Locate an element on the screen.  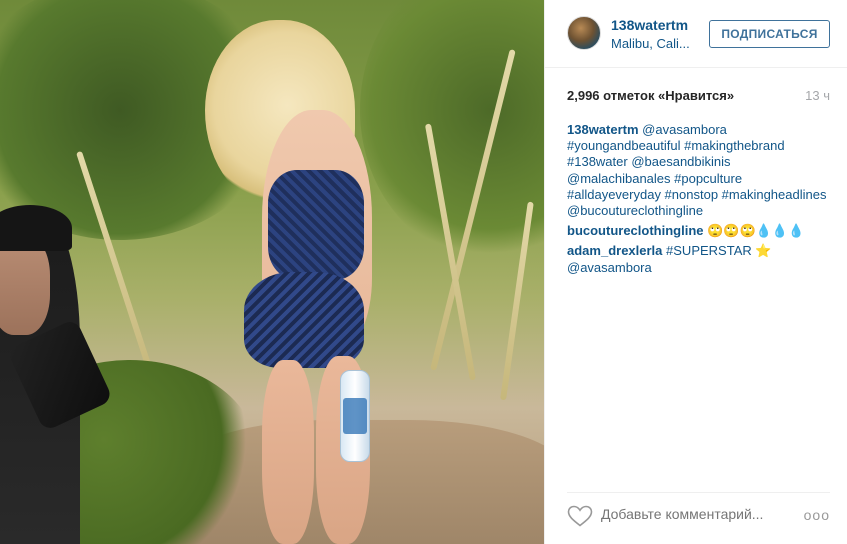
likes-row: 2,996 отметок «Нравится» 13 ч is located at coordinates (698, 97).